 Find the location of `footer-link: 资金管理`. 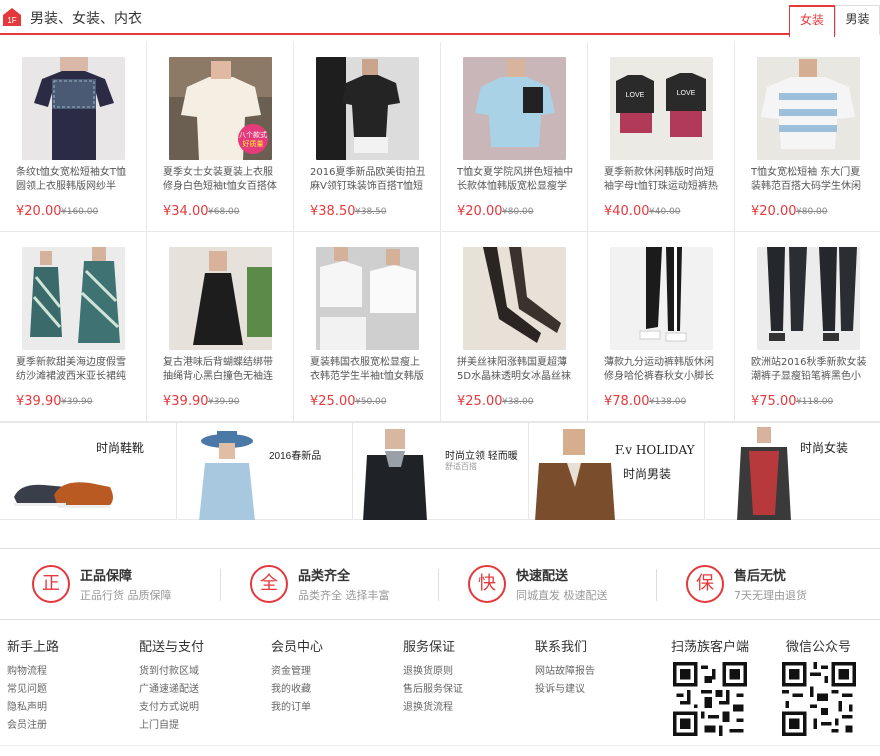

footer-link: 资金管理 is located at coordinates (297, 672).